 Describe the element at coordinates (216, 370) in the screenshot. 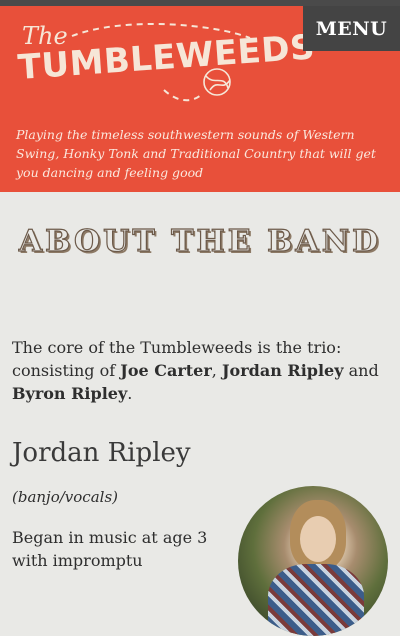

I see `intro-sep-1: ,` at that location.